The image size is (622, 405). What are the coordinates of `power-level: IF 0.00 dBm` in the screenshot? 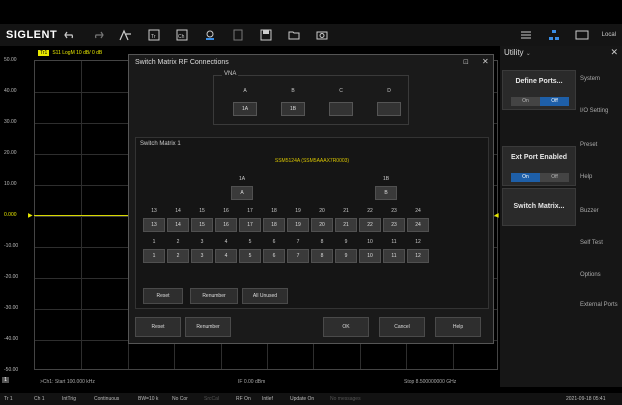 It's located at (251, 382).